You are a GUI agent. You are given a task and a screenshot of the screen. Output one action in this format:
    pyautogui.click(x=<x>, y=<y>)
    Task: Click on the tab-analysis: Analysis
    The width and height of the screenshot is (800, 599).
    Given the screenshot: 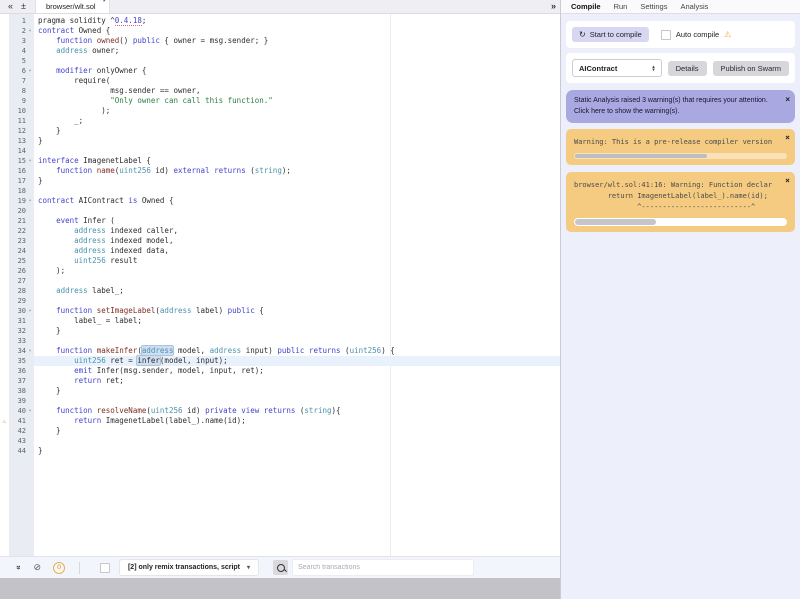 What is the action you would take?
    pyautogui.click(x=694, y=6)
    